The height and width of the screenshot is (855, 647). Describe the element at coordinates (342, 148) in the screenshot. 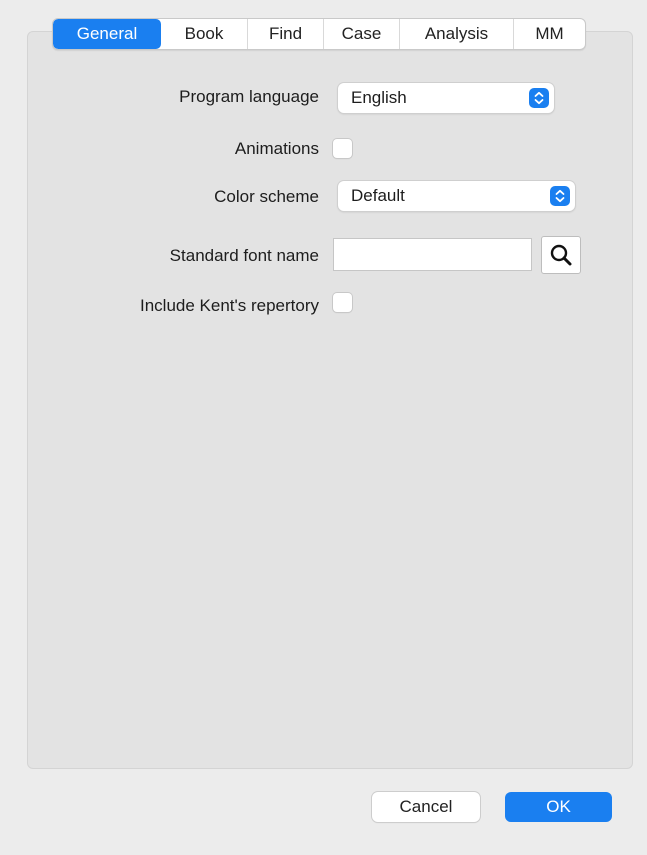

I see `animations-checkbox` at that location.